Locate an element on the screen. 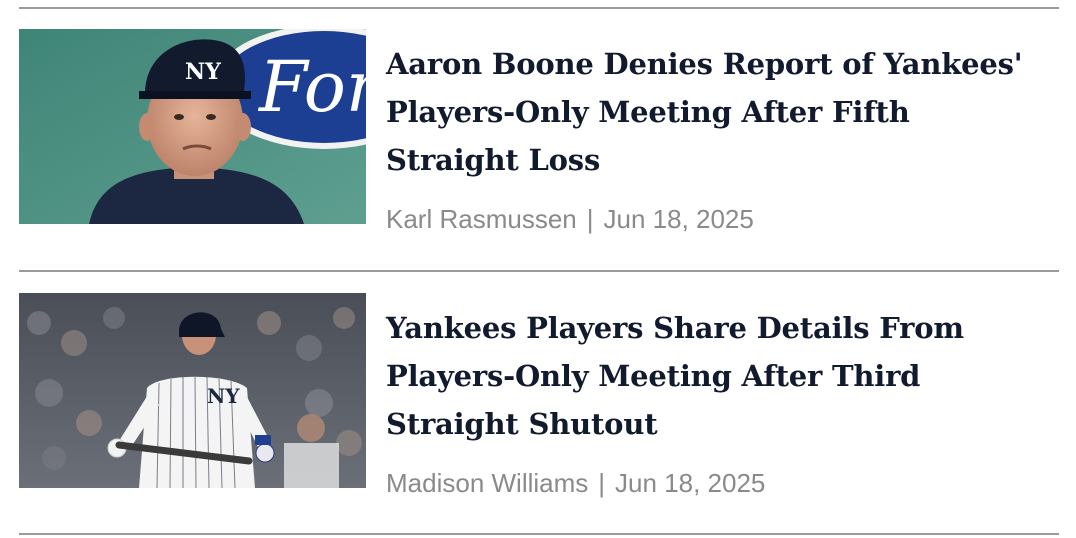  article-meta: Karl Rasmussen | Jun 18, 2025 is located at coordinates (570, 219).